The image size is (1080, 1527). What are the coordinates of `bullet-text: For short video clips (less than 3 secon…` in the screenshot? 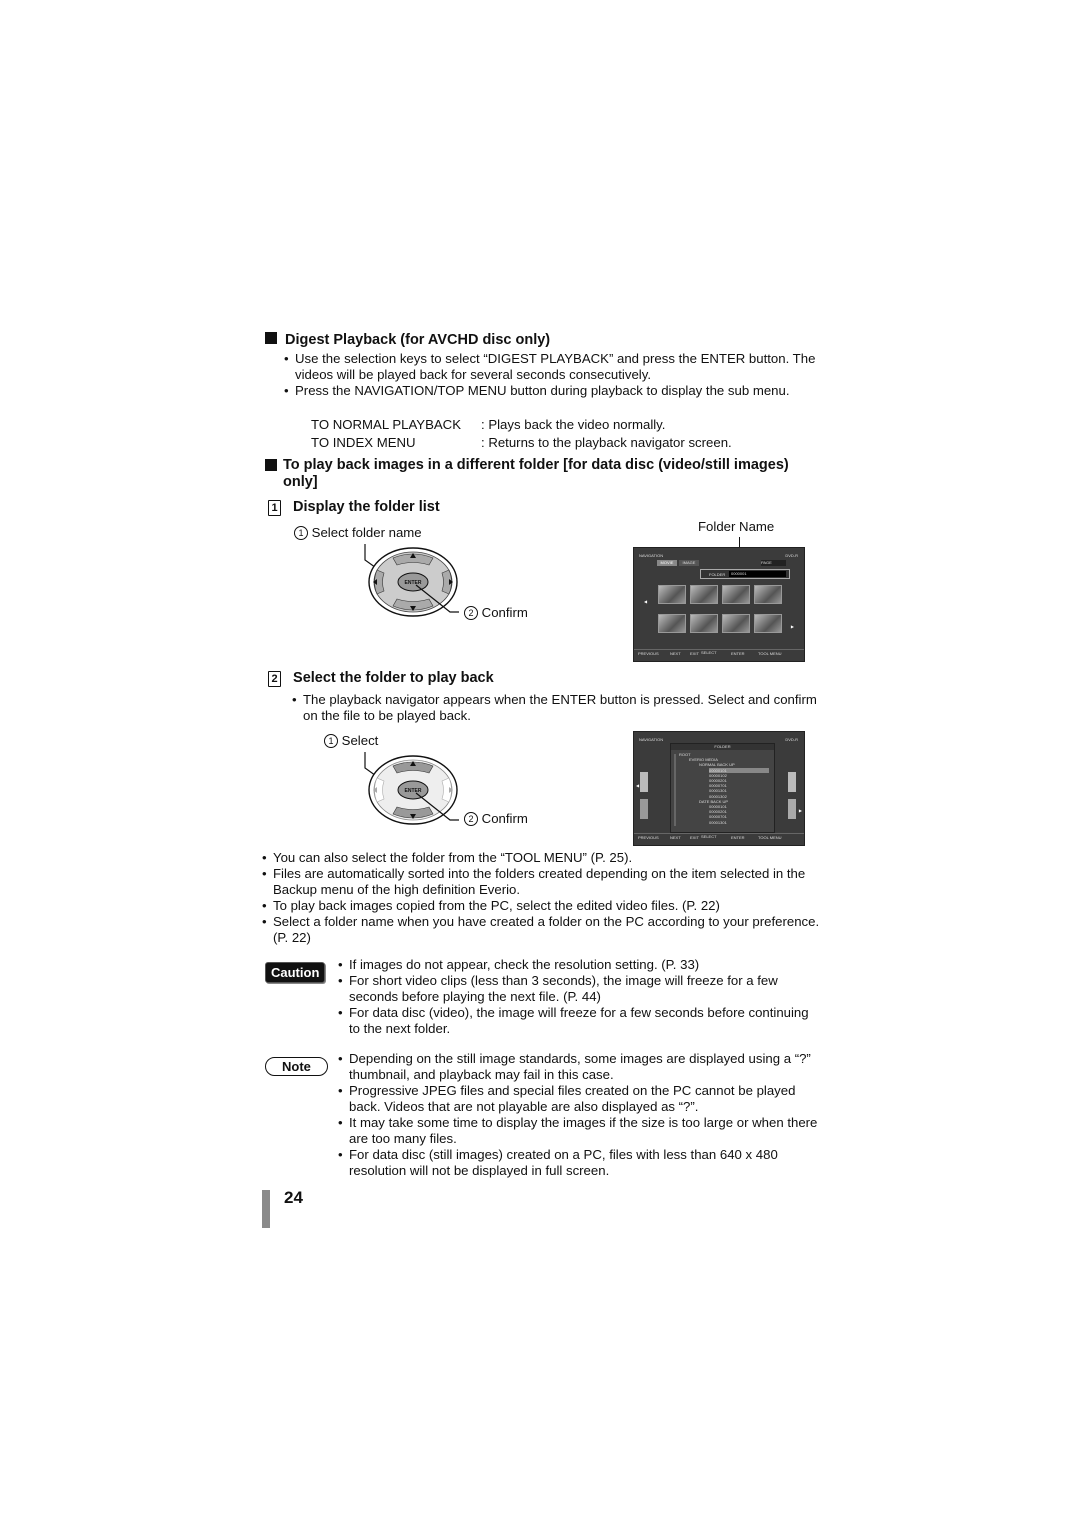 It's located at (563, 988).